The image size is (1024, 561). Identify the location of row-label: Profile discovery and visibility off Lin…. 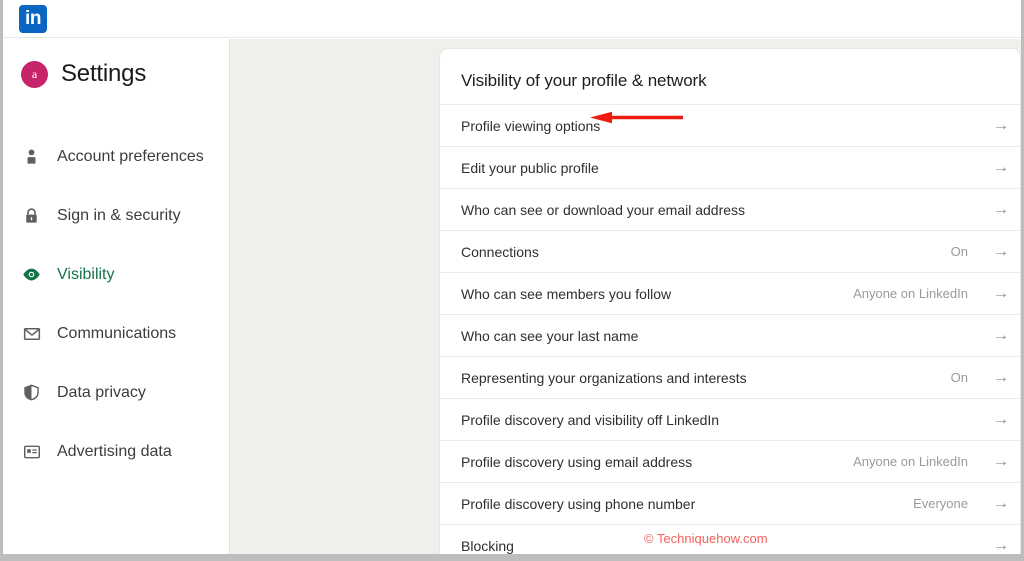
(590, 419).